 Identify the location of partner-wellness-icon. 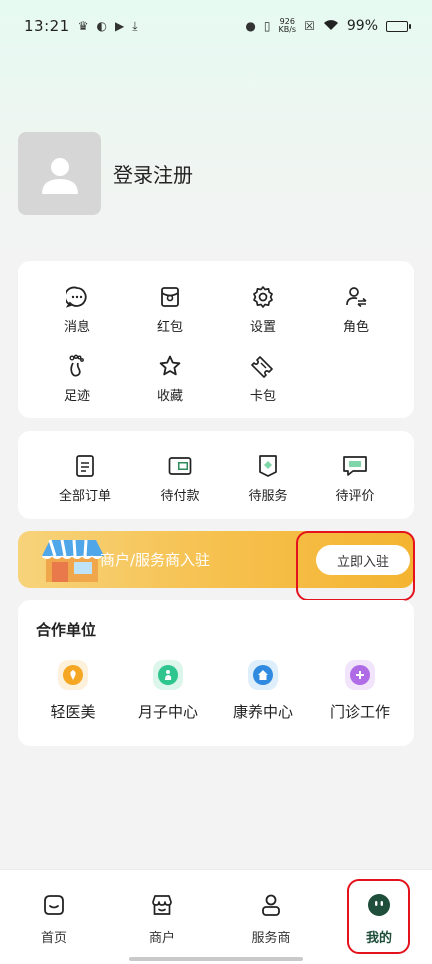
(263, 675).